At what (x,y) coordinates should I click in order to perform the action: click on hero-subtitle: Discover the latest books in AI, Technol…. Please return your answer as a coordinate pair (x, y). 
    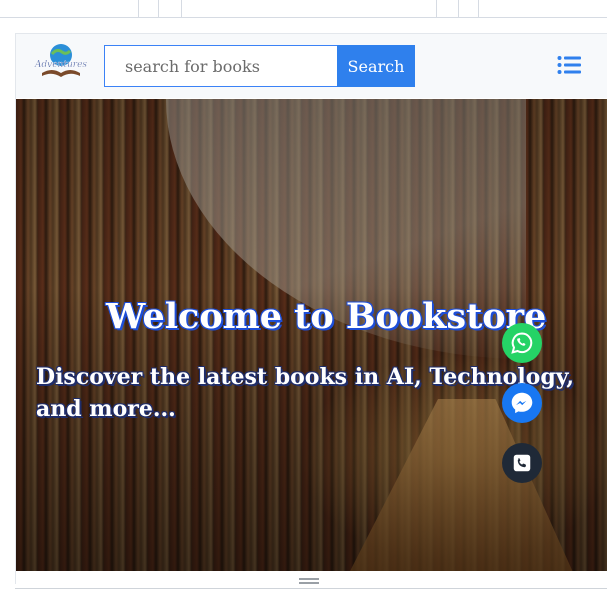
    Looking at the image, I should click on (305, 393).